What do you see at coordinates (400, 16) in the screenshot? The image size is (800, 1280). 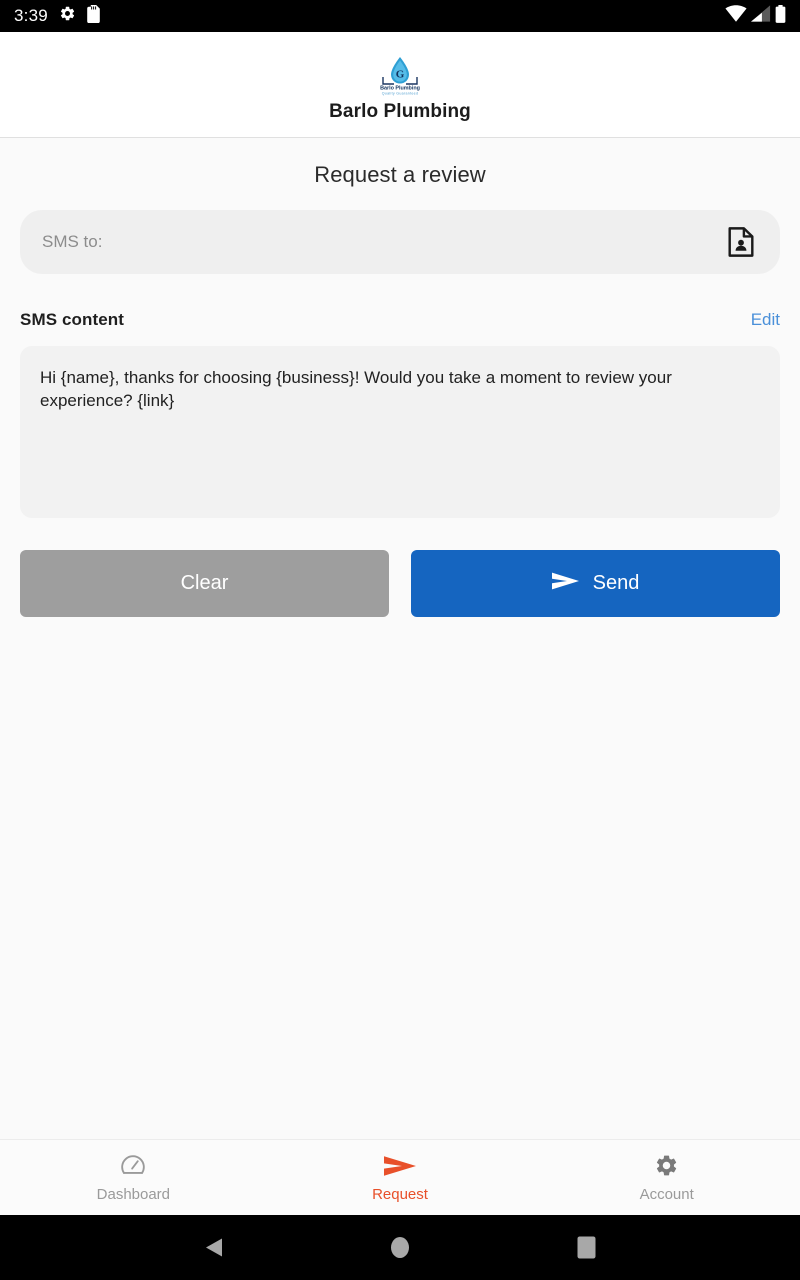 I see `status-bar: 3:39` at bounding box center [400, 16].